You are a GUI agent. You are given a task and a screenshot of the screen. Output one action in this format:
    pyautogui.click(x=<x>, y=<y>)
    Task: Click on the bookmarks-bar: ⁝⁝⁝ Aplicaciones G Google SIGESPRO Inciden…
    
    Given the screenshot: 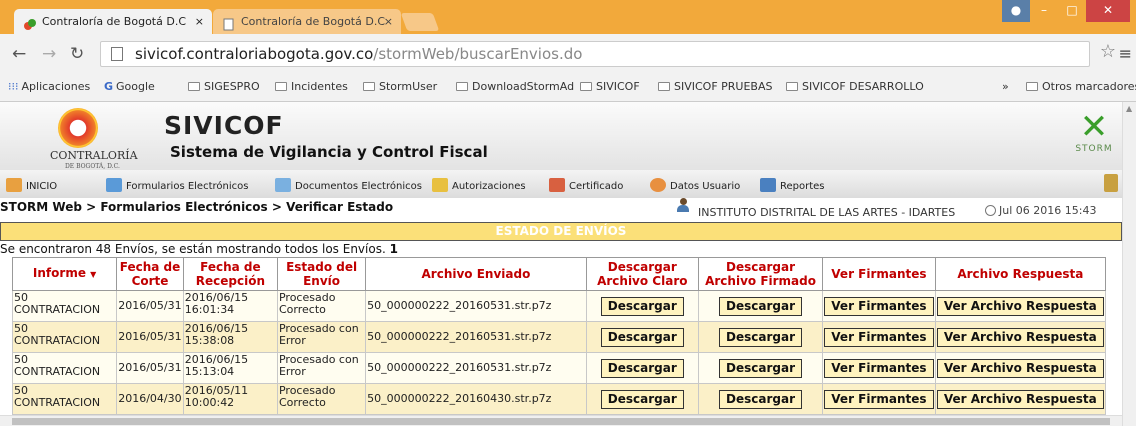 What is the action you would take?
    pyautogui.click(x=568, y=88)
    